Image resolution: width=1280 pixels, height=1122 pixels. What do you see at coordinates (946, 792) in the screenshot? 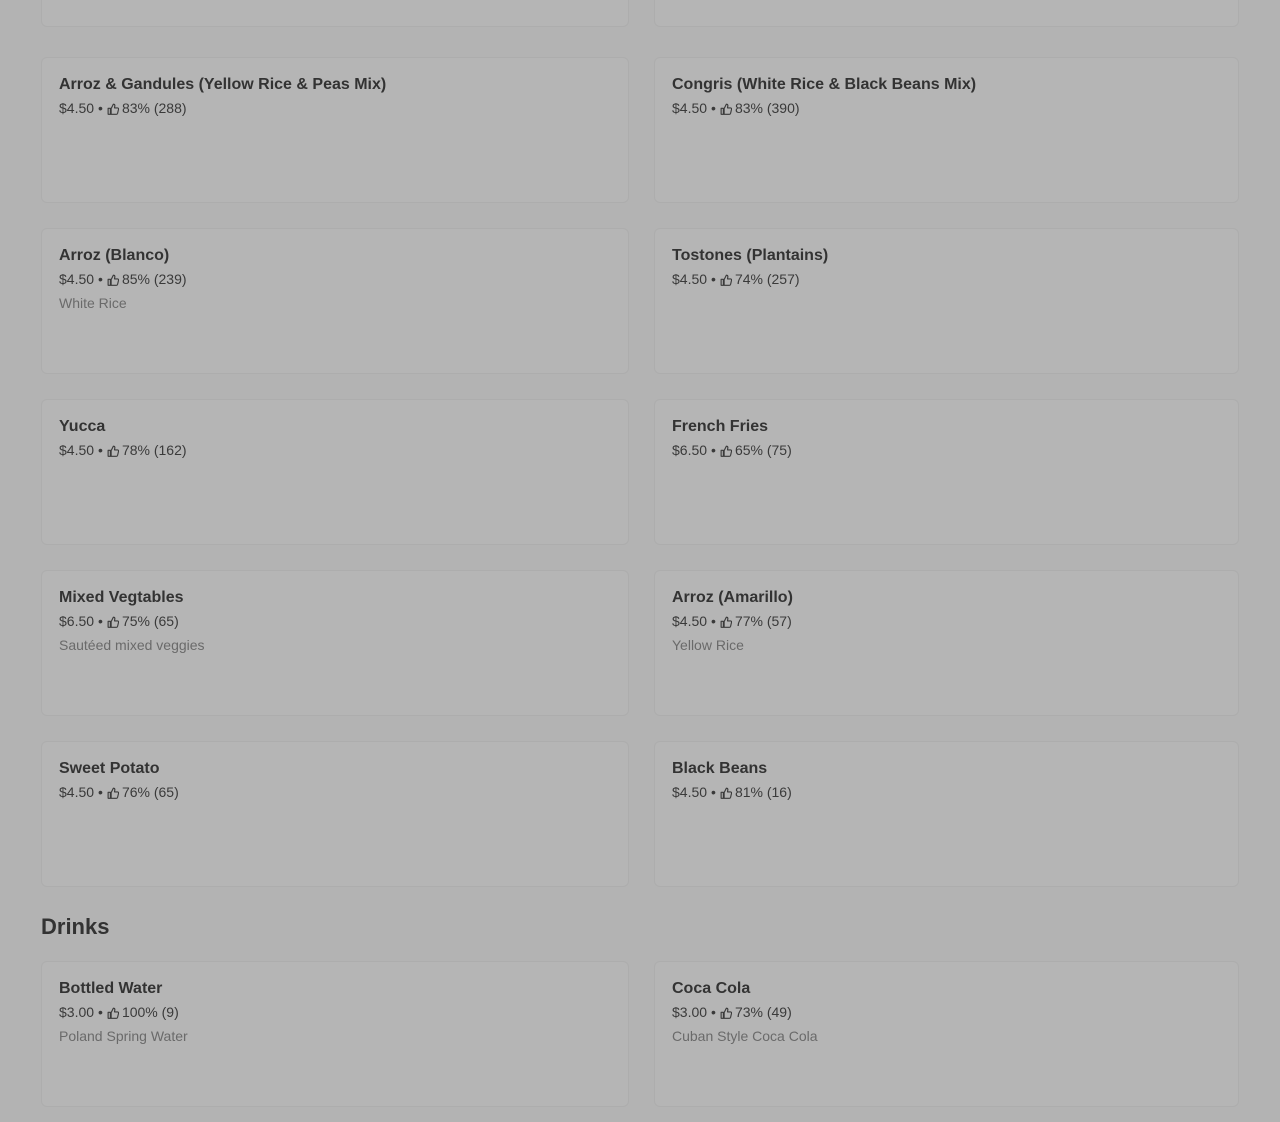
I see `item-meta: $4.50 • 81% (16)` at bounding box center [946, 792].